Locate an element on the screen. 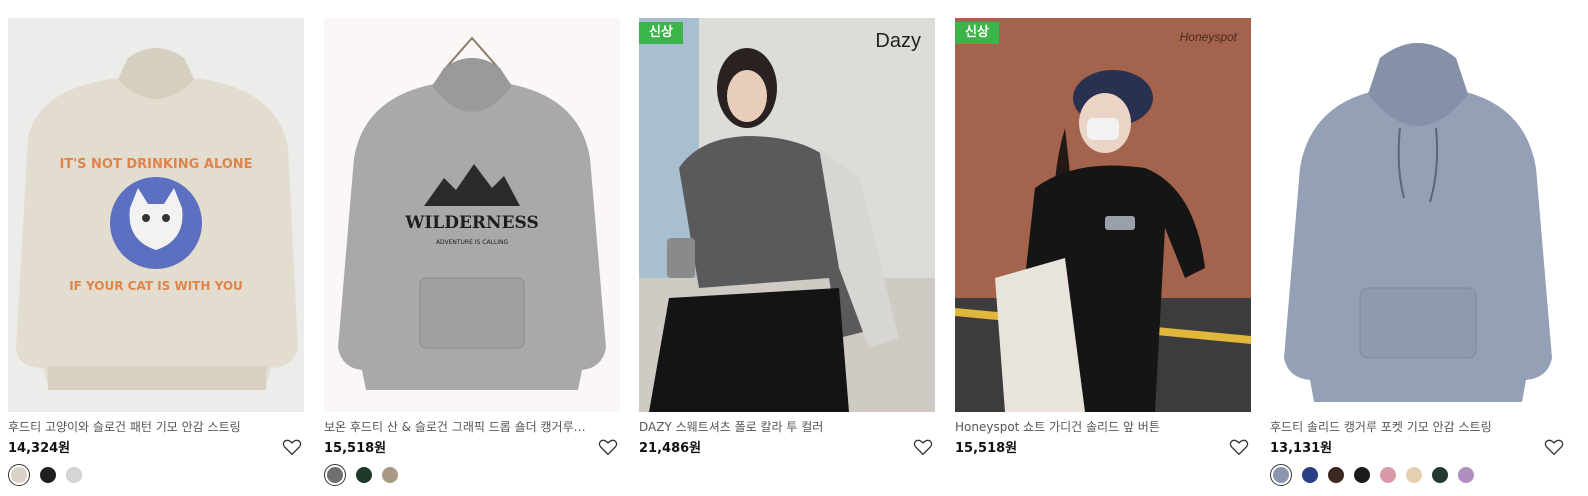 The width and height of the screenshot is (1588, 496). product-price: 13,131원 is located at coordinates (1301, 448).